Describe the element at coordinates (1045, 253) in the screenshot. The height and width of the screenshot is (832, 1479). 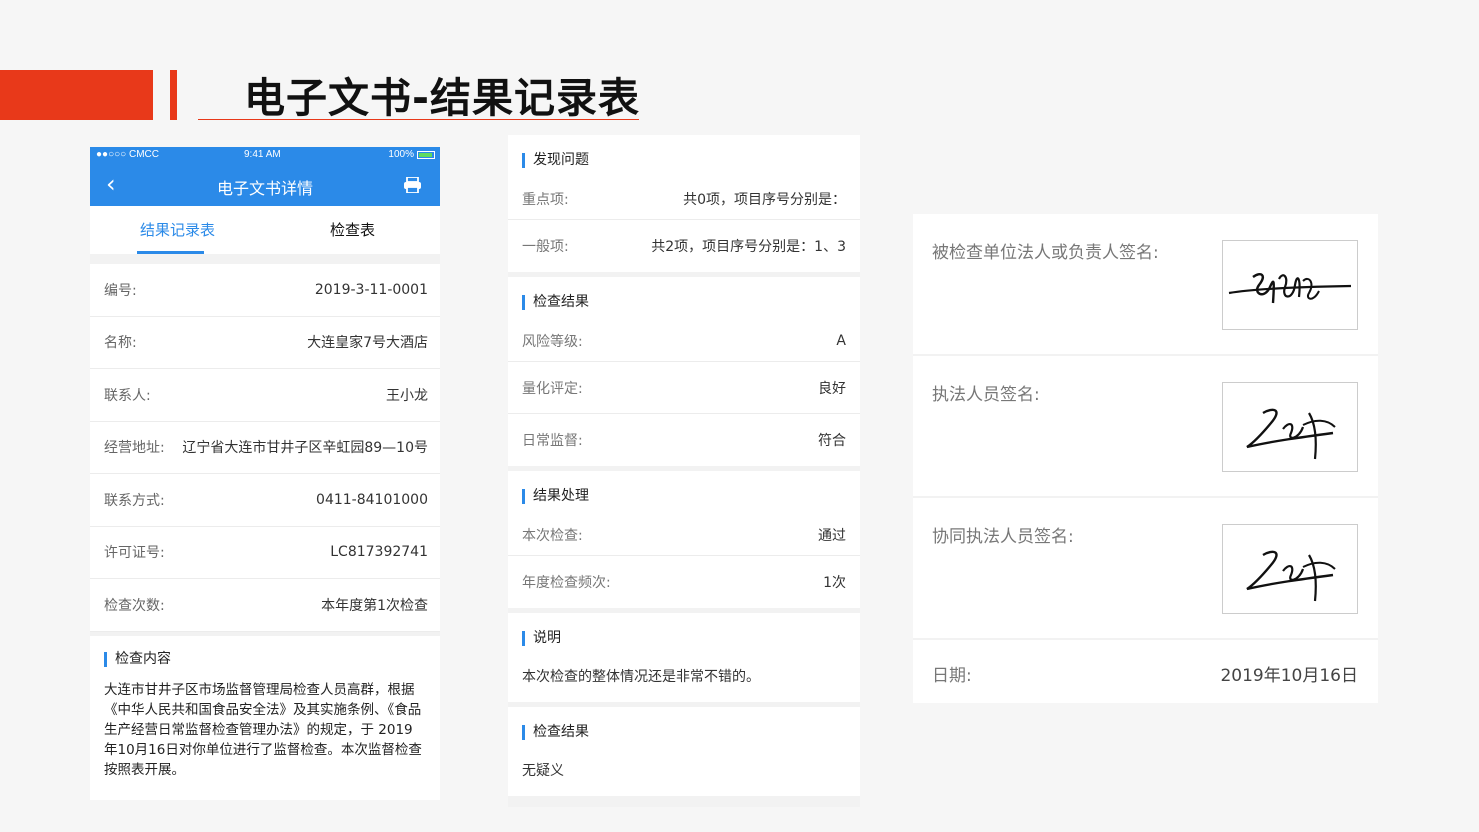
I see `signature-label: 被检查单位法人或负责人签名:` at that location.